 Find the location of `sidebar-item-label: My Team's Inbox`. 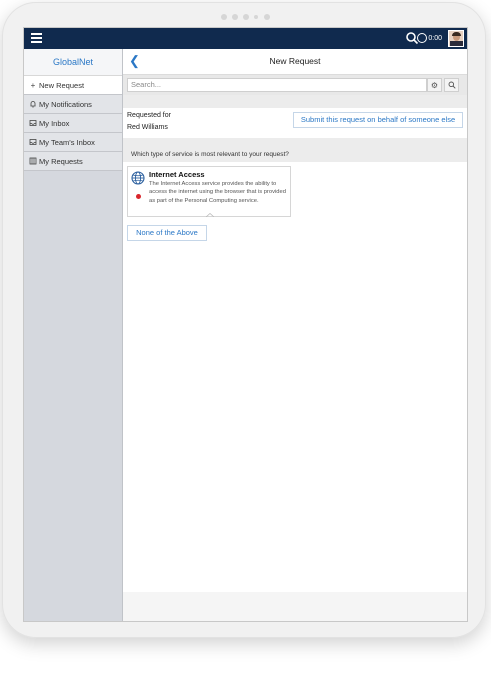

sidebar-item-label: My Team's Inbox is located at coordinates (67, 142).